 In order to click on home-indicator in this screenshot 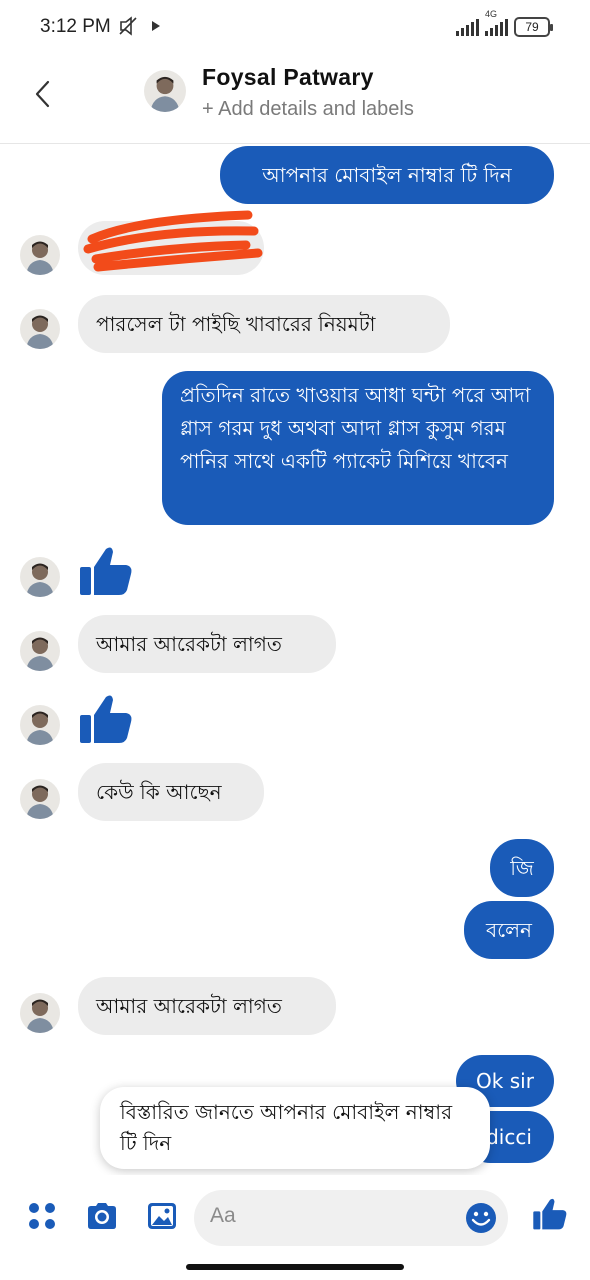, I will do `click(295, 1267)`.